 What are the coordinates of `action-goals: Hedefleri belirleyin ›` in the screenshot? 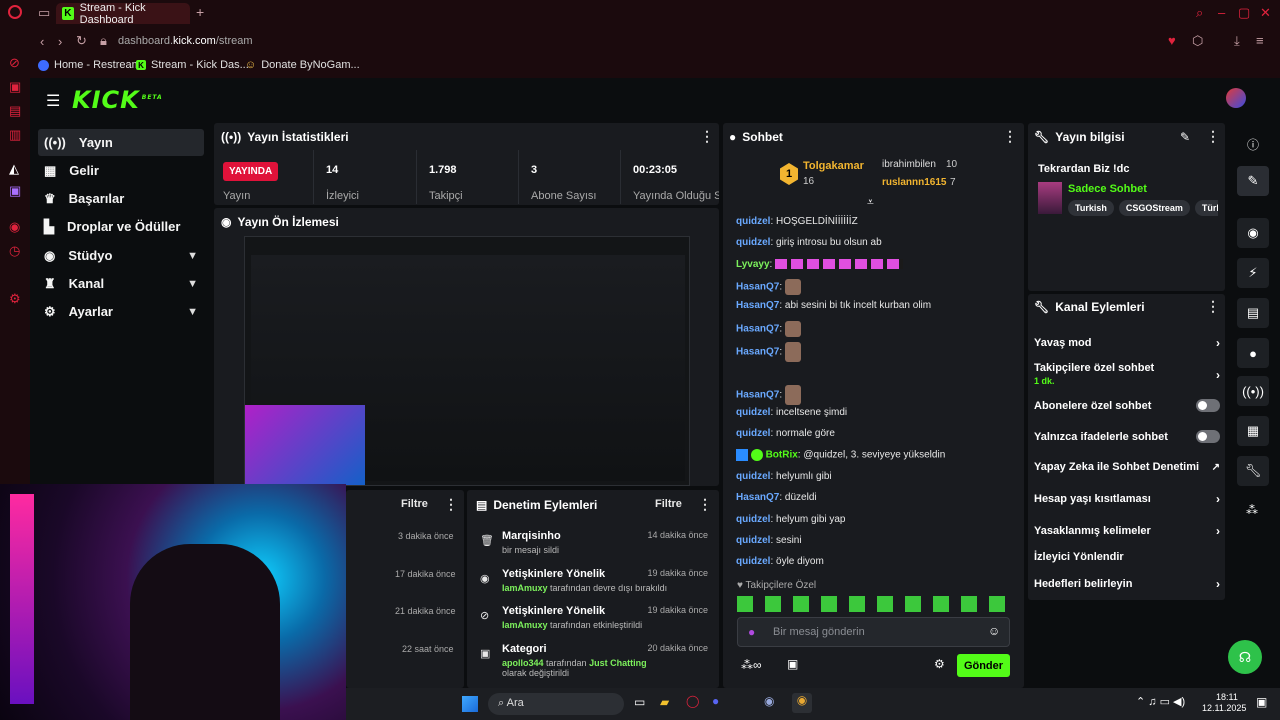 It's located at (1127, 584).